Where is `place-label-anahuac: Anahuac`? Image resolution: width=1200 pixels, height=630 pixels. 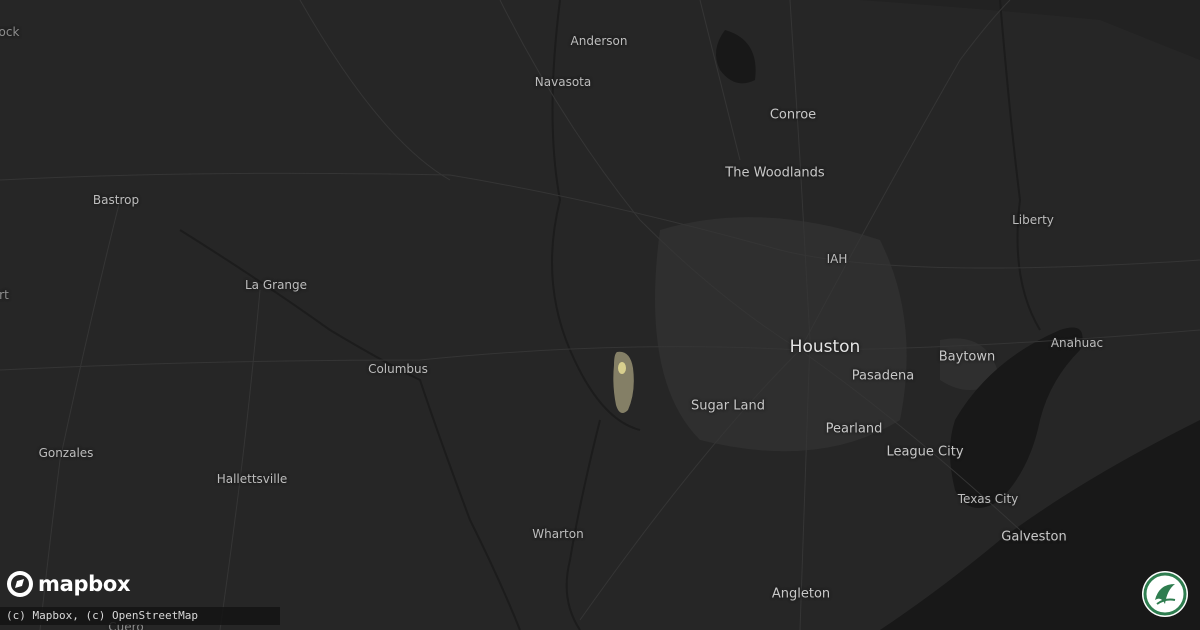 place-label-anahuac: Anahuac is located at coordinates (1077, 343).